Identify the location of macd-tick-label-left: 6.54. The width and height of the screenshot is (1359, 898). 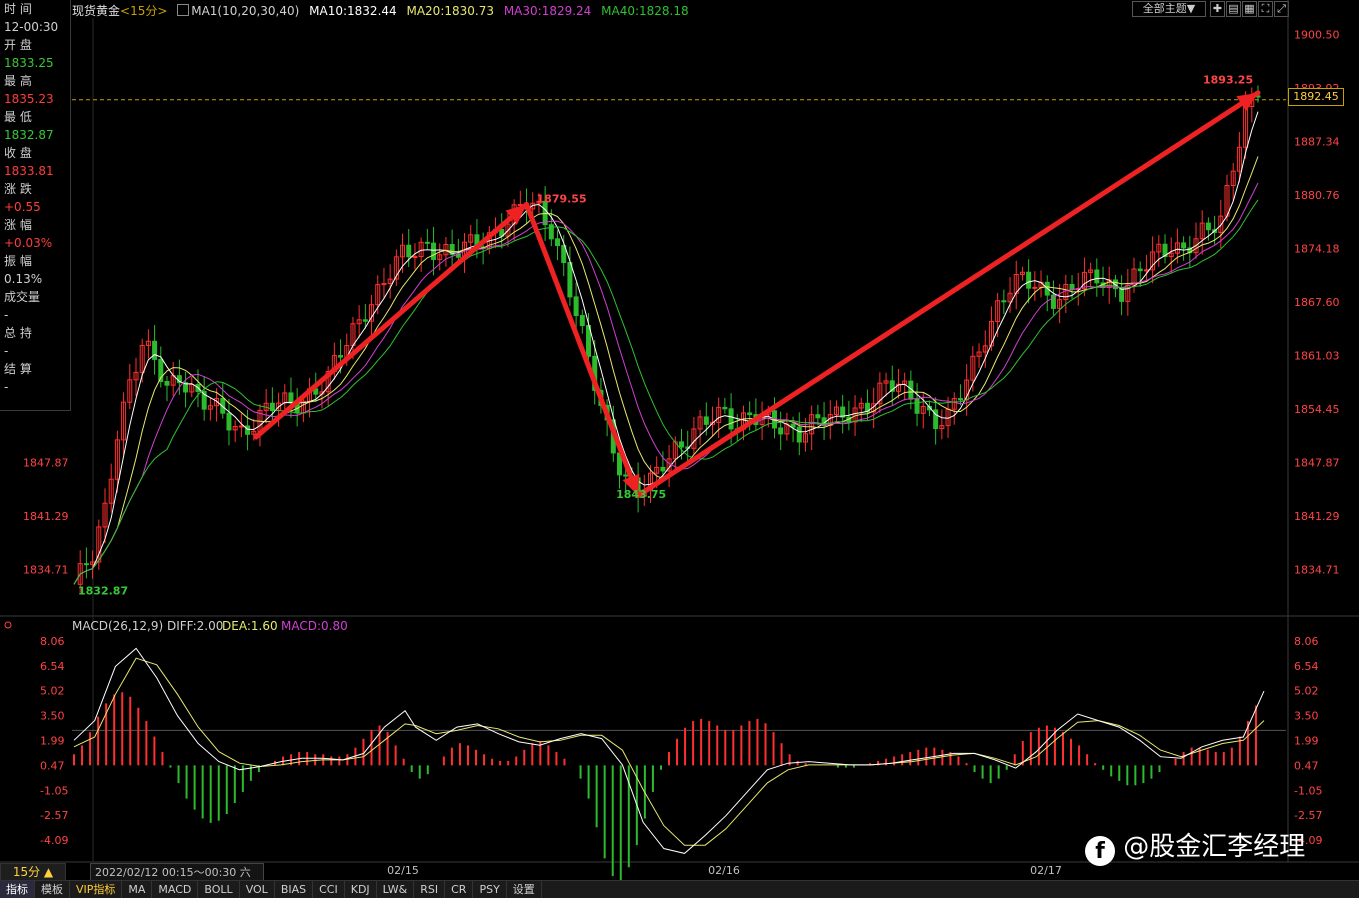
(52, 666).